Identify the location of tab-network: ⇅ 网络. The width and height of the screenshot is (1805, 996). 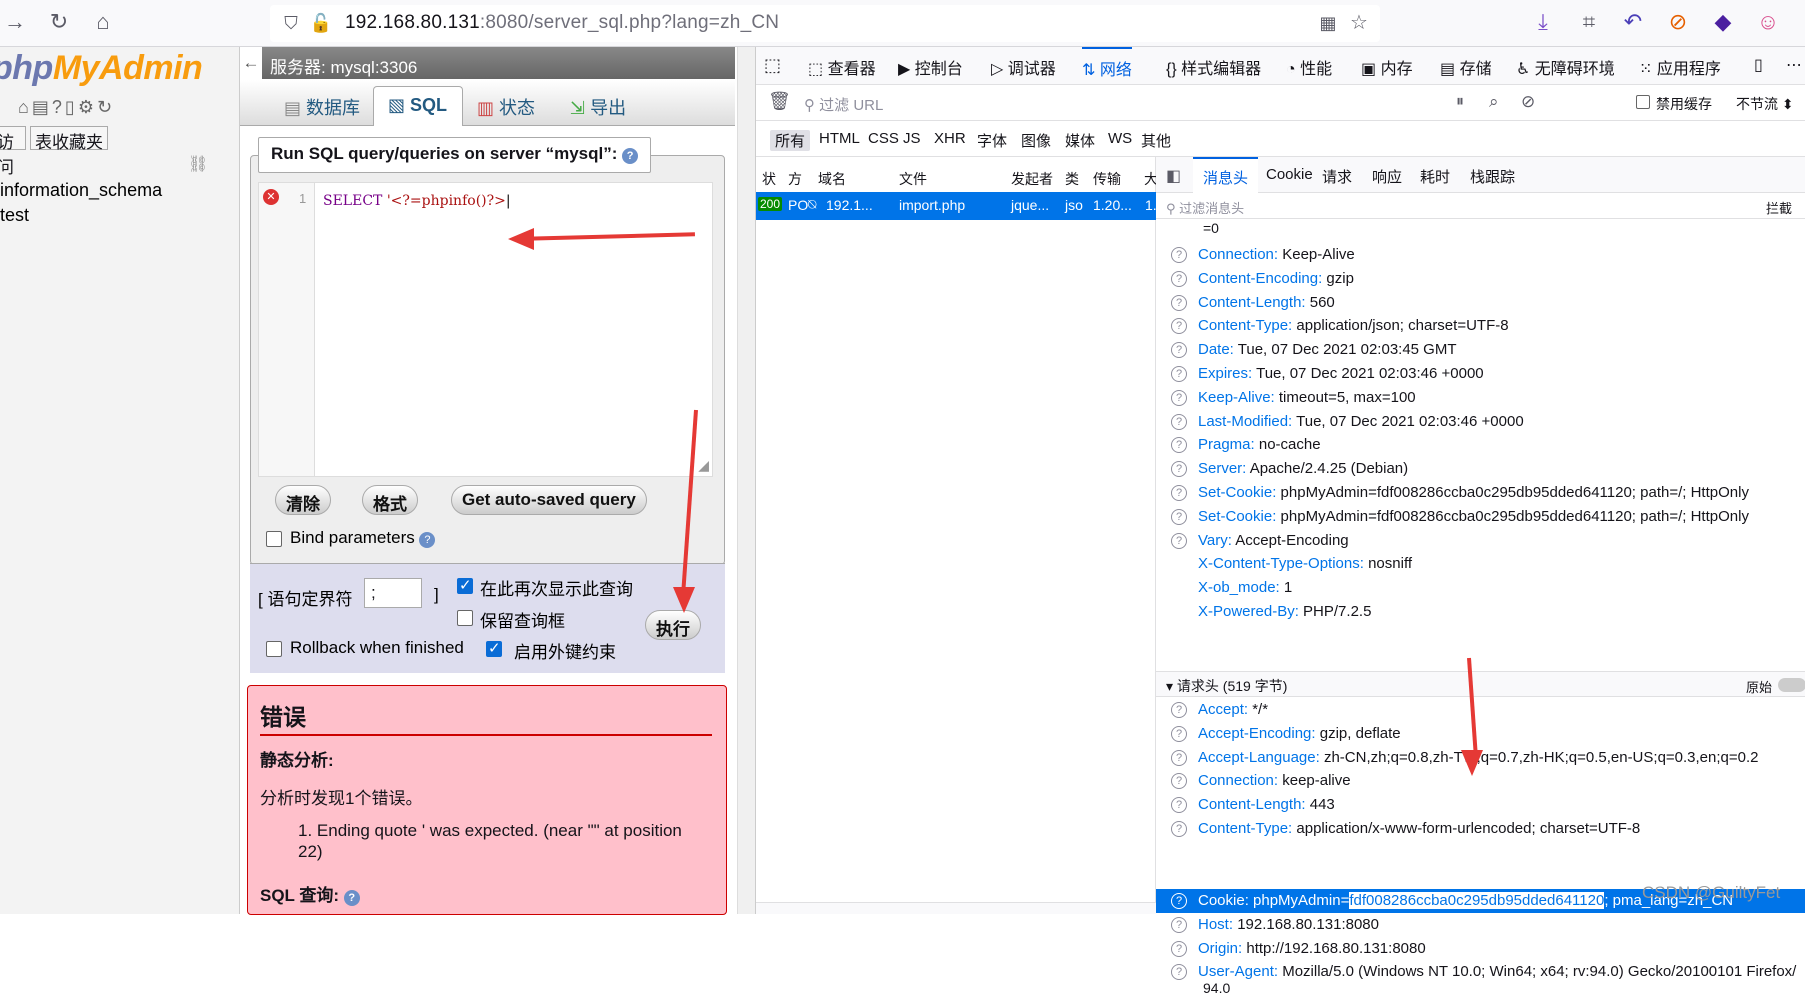
(1107, 66).